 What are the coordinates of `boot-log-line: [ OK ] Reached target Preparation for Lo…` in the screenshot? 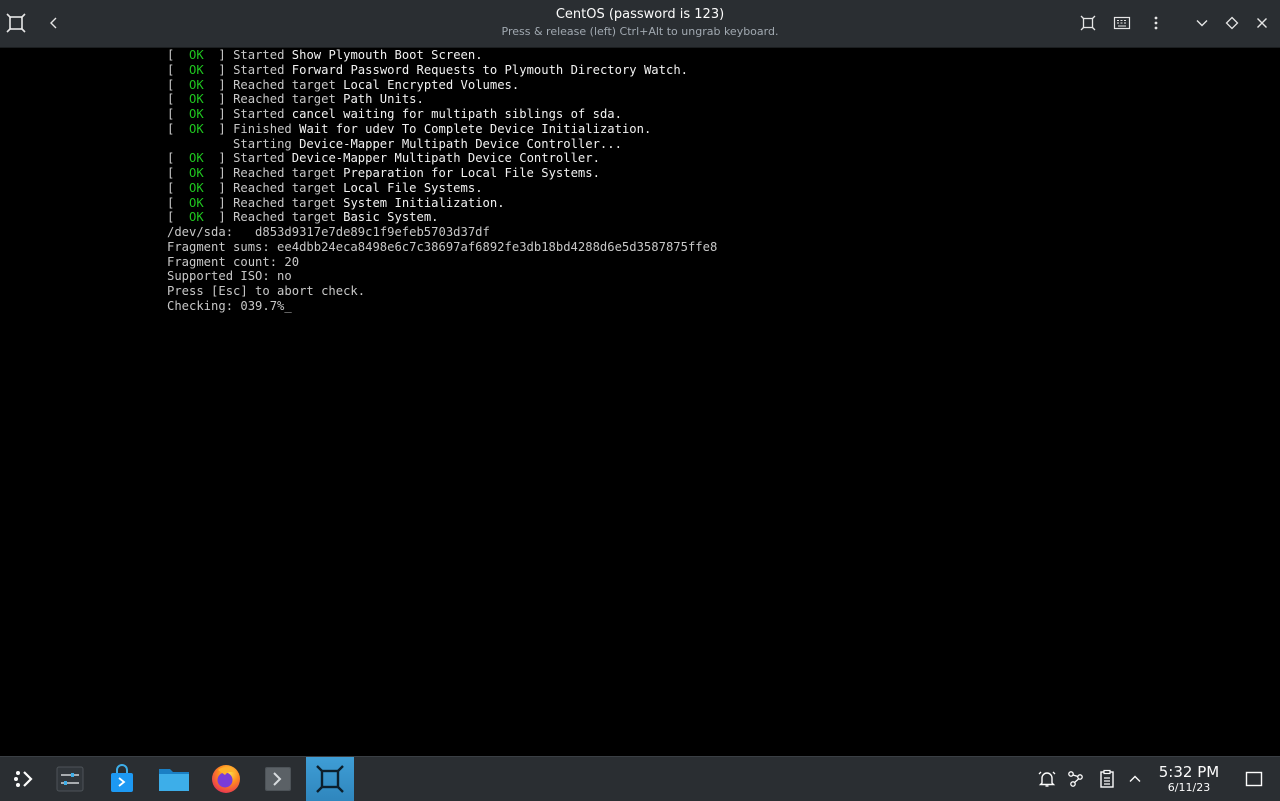 It's located at (442, 173).